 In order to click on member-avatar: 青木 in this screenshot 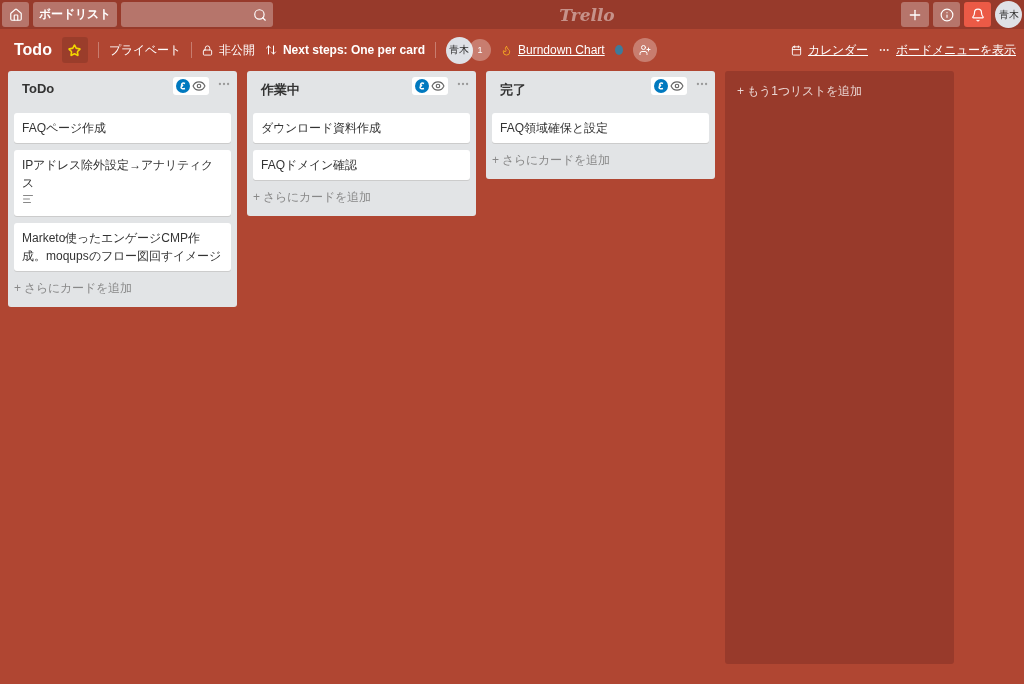, I will do `click(459, 50)`.